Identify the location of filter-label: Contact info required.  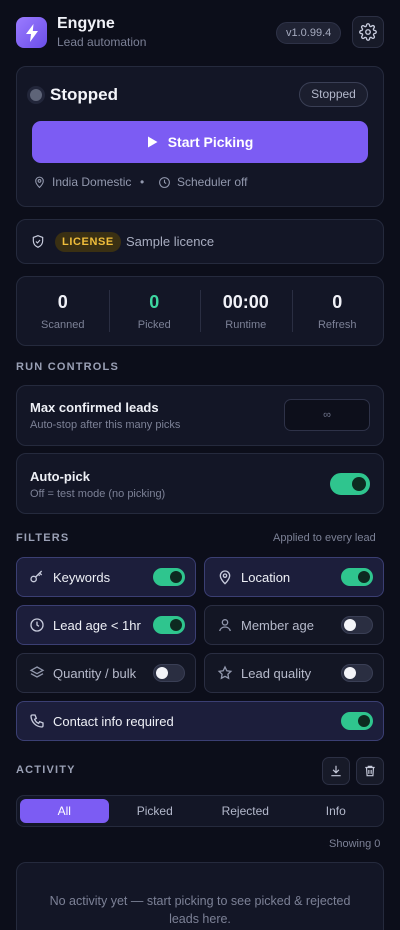
(113, 721).